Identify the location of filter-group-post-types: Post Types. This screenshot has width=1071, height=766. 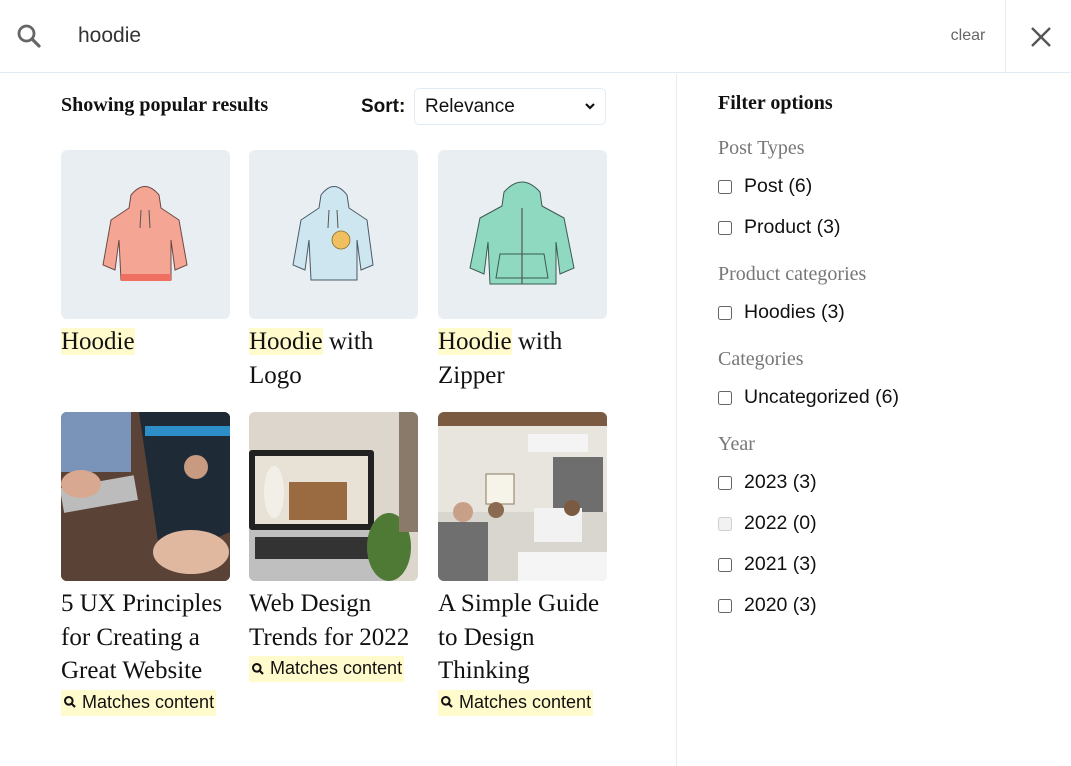
(761, 148).